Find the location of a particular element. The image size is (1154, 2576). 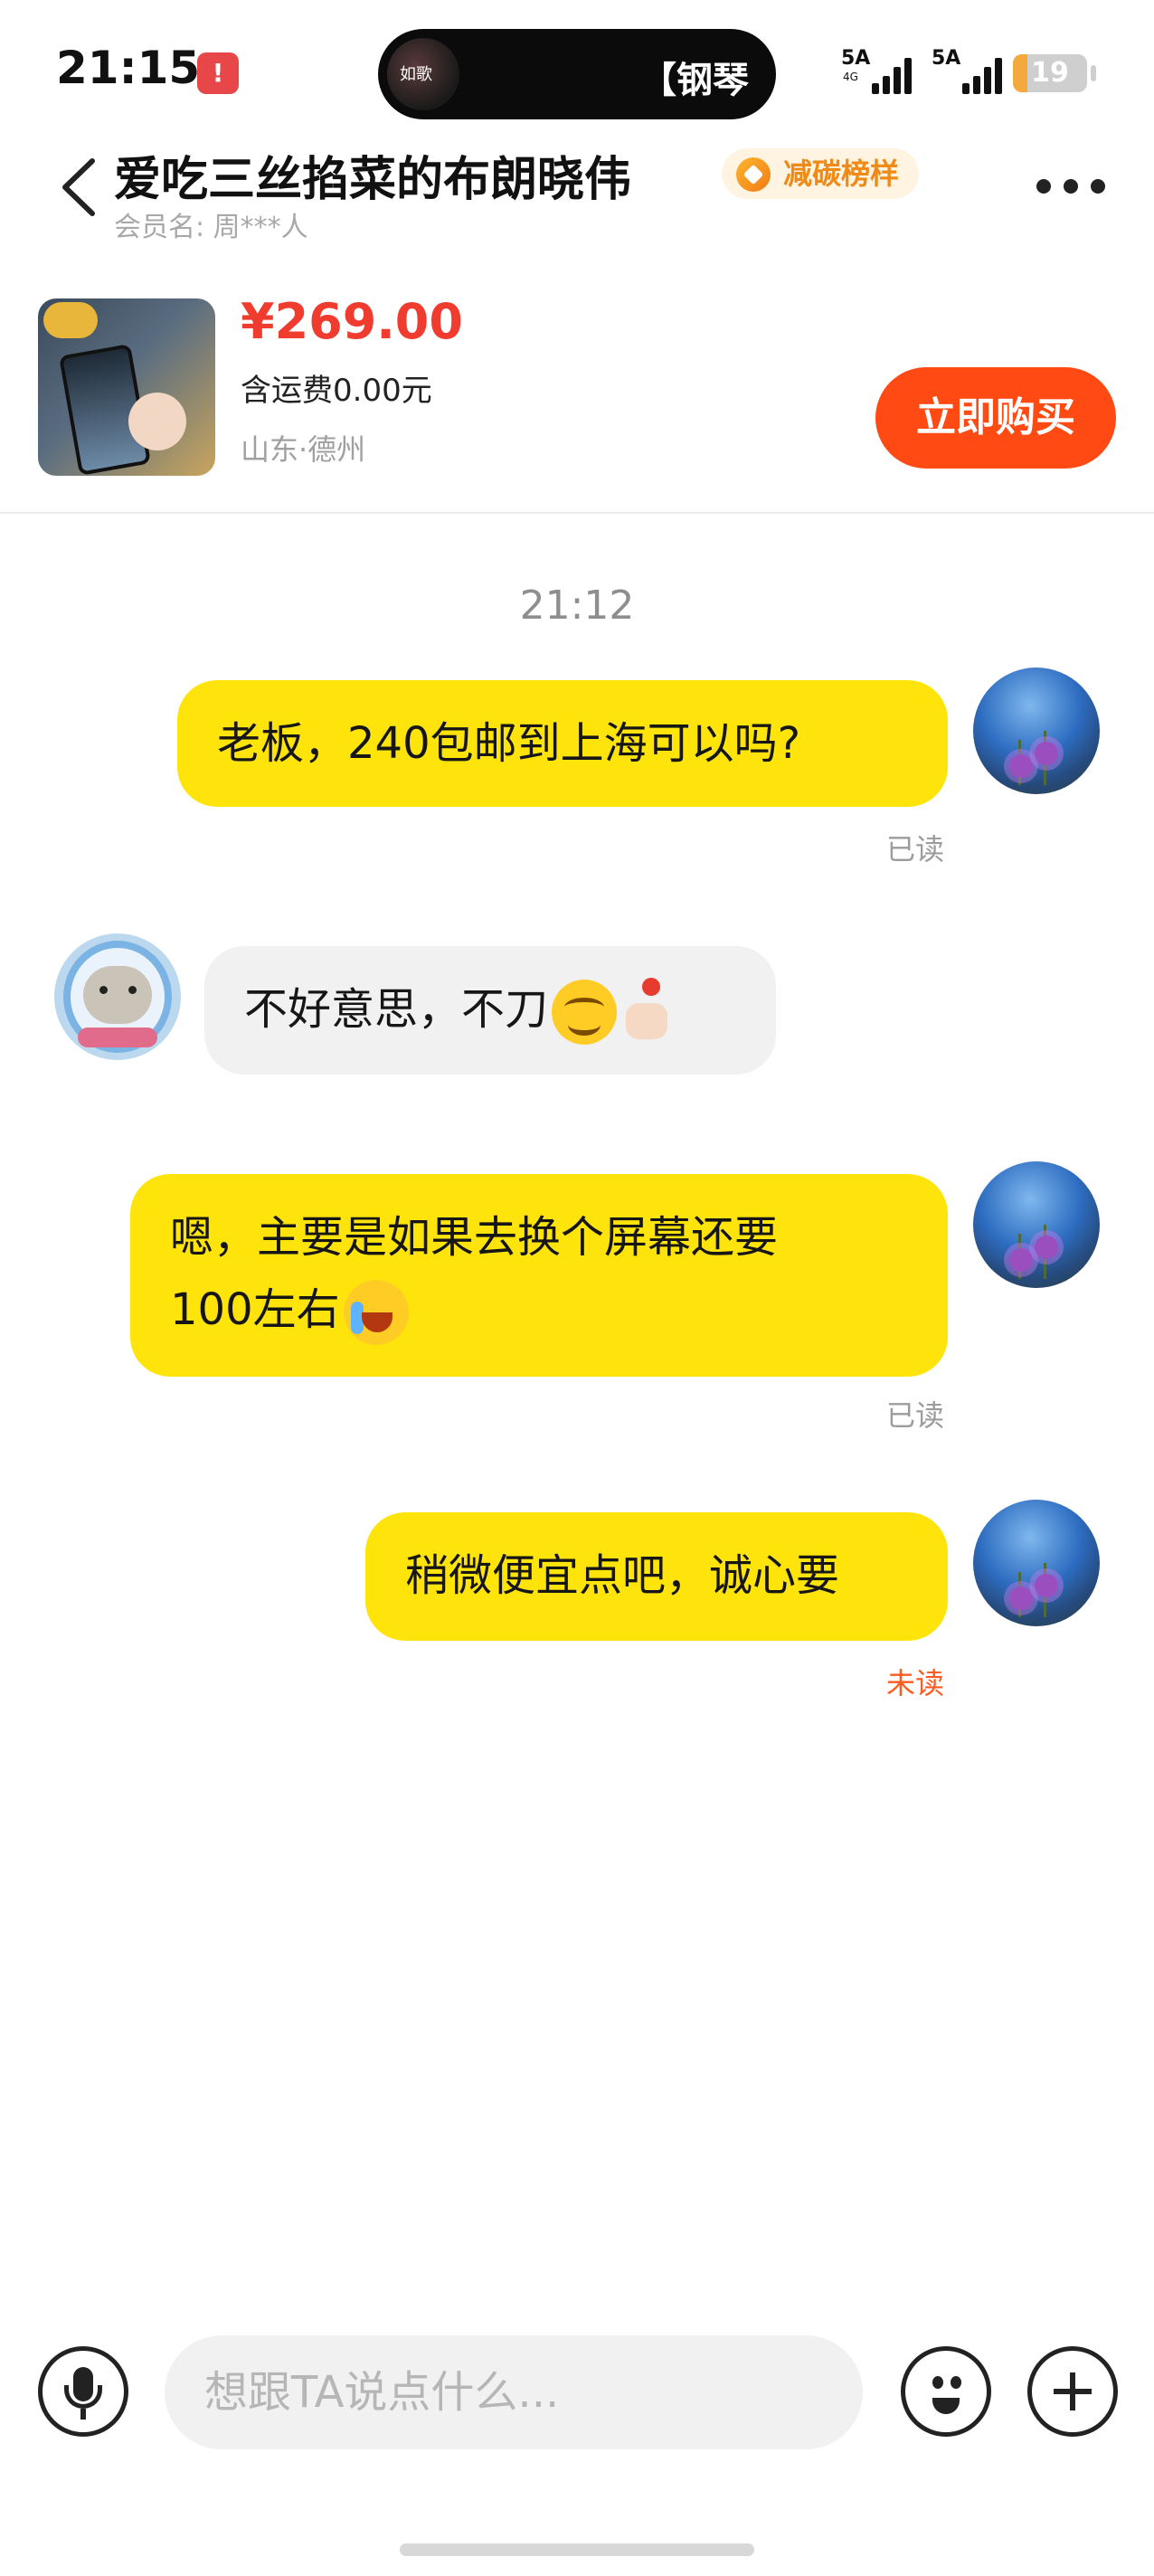

carbon-badge: 减碳榜样 is located at coordinates (821, 174).